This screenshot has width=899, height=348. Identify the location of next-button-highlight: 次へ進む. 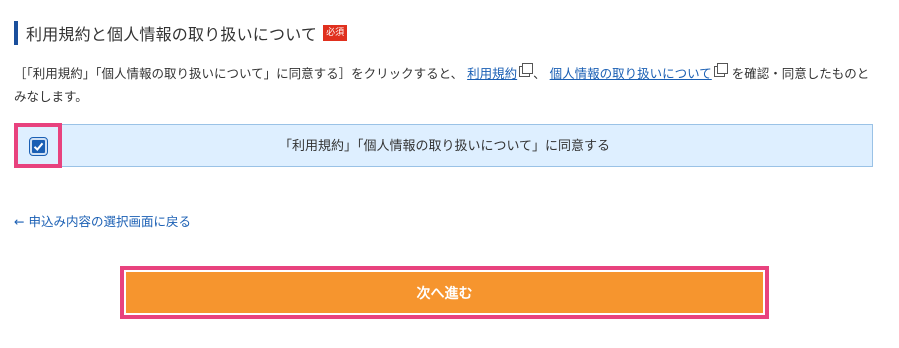
(444, 292).